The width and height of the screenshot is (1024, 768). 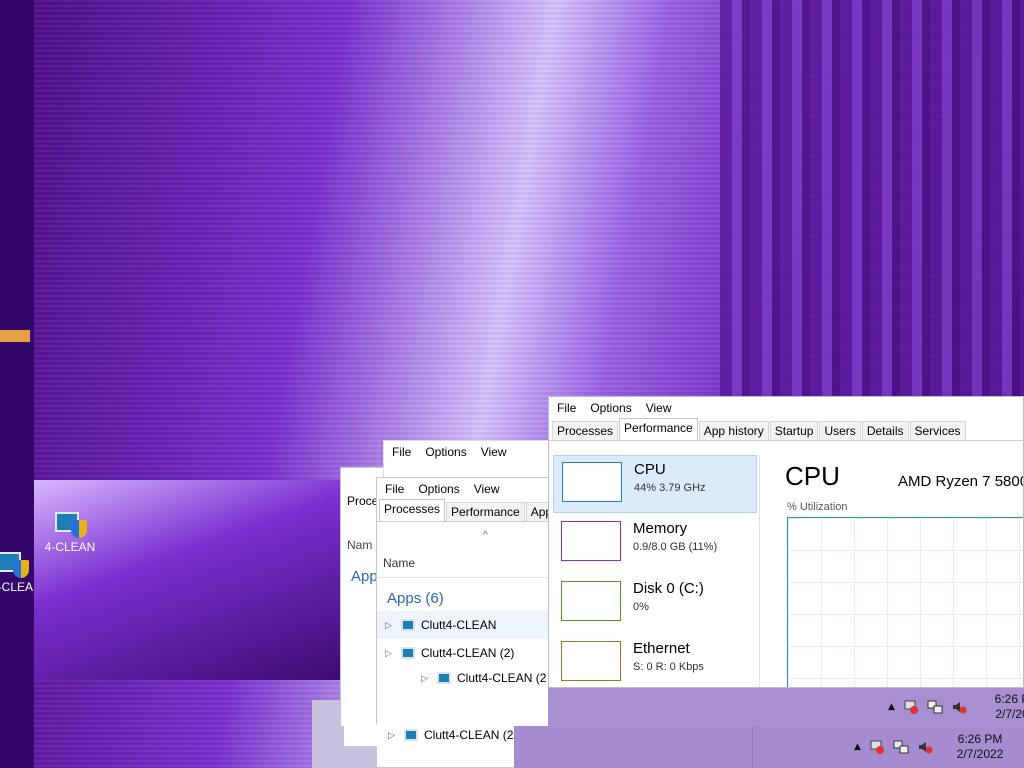 I want to click on tab-strip: Processes Performance App, so click(x=464, y=510).